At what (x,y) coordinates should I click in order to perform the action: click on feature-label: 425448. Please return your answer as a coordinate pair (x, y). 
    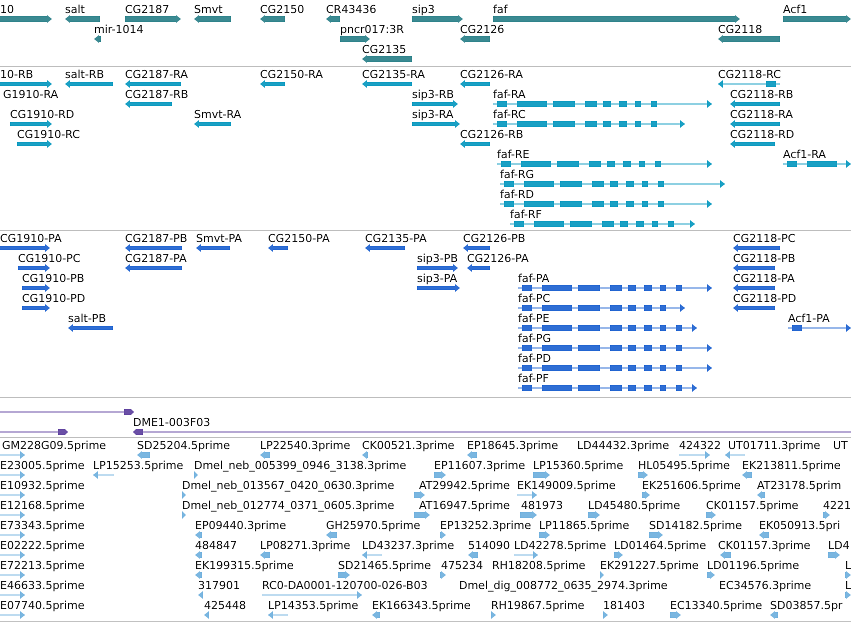
    Looking at the image, I should click on (225, 606).